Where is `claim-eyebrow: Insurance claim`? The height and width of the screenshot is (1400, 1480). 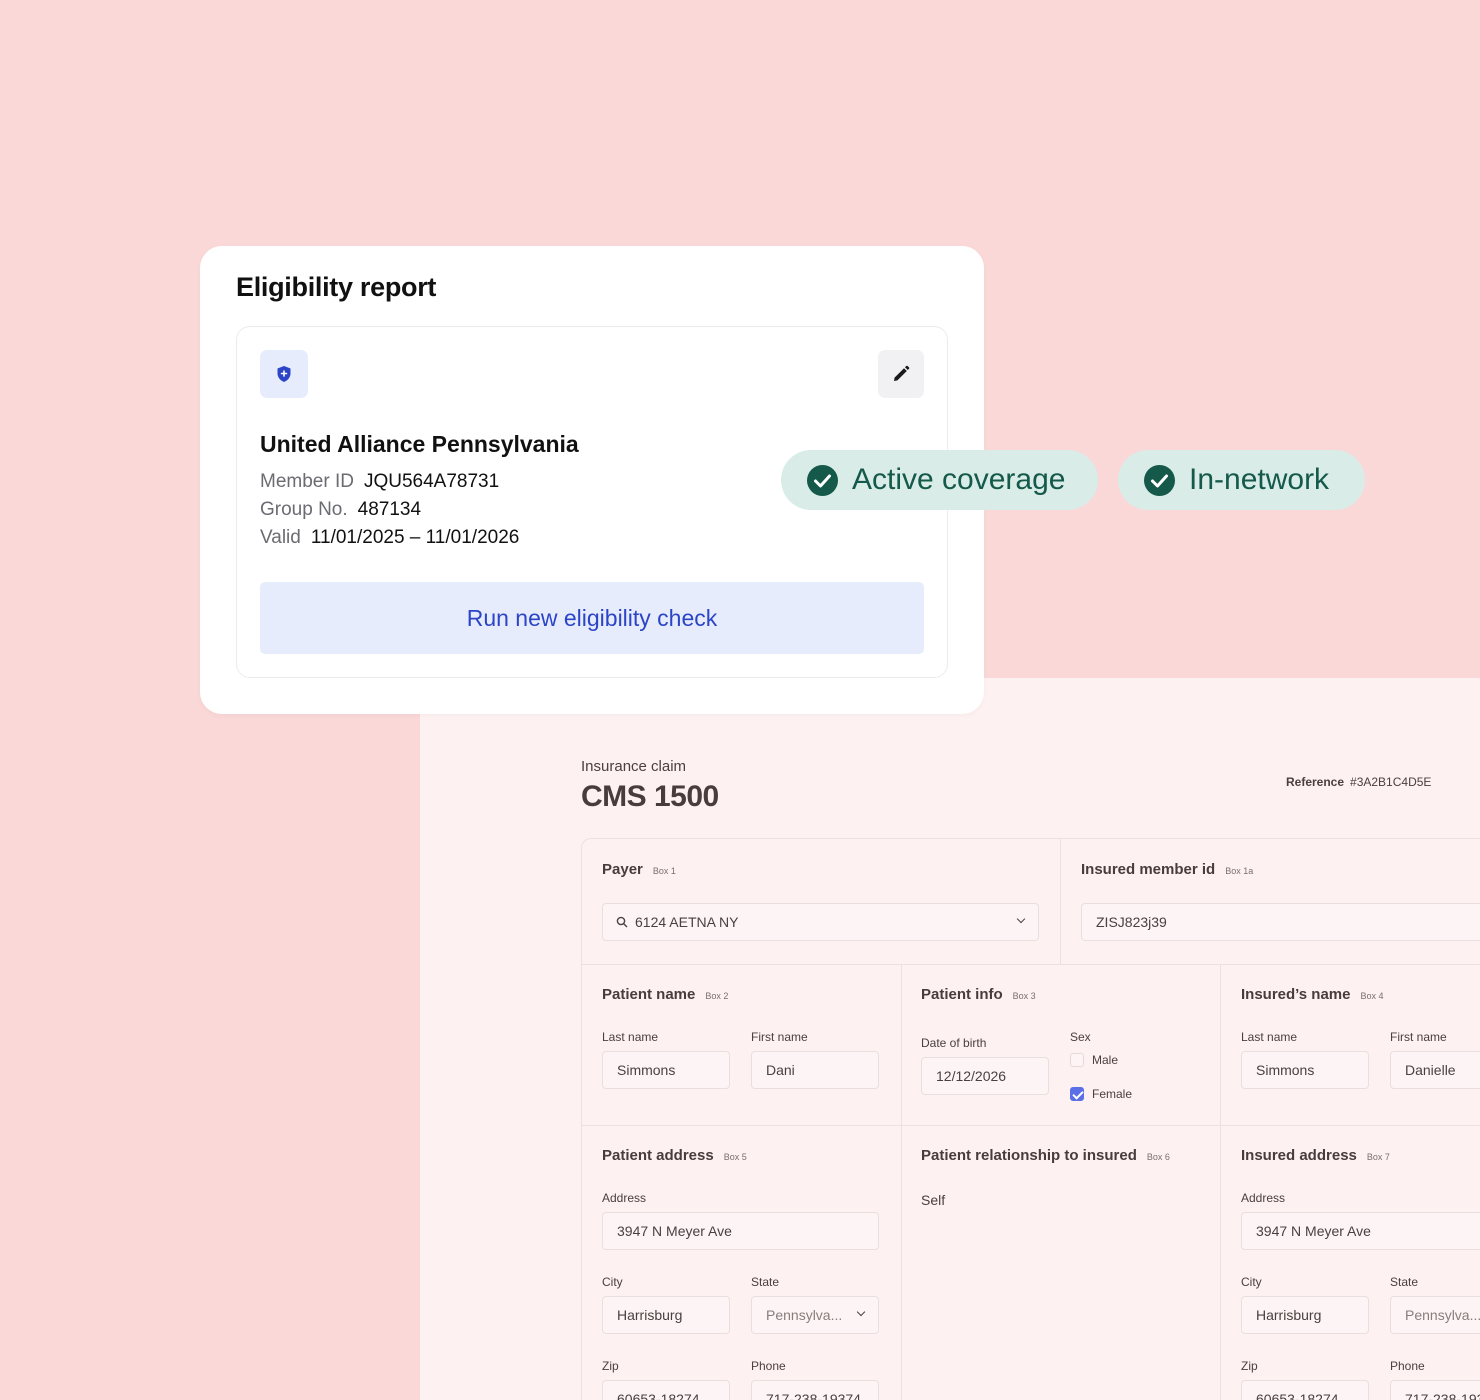 claim-eyebrow: Insurance claim is located at coordinates (634, 766).